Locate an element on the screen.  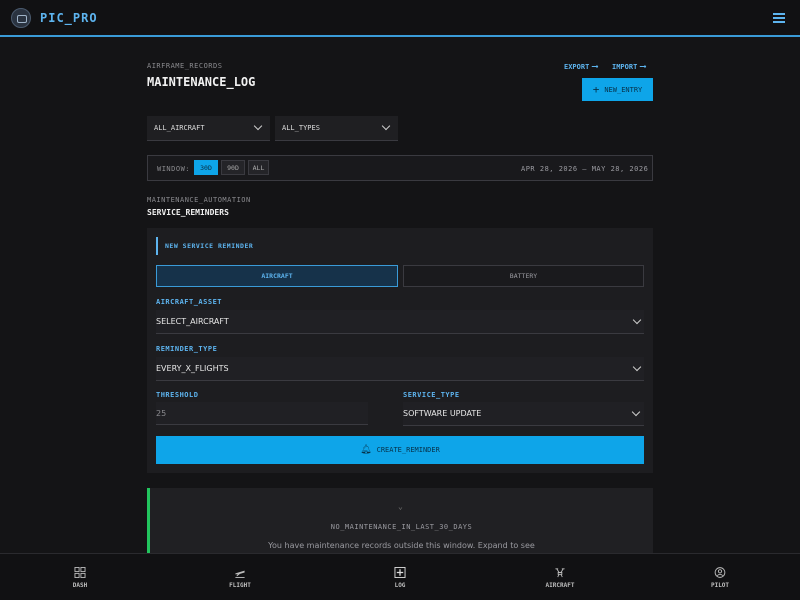
nav-flight-label: FLIGHT is located at coordinates (240, 585).